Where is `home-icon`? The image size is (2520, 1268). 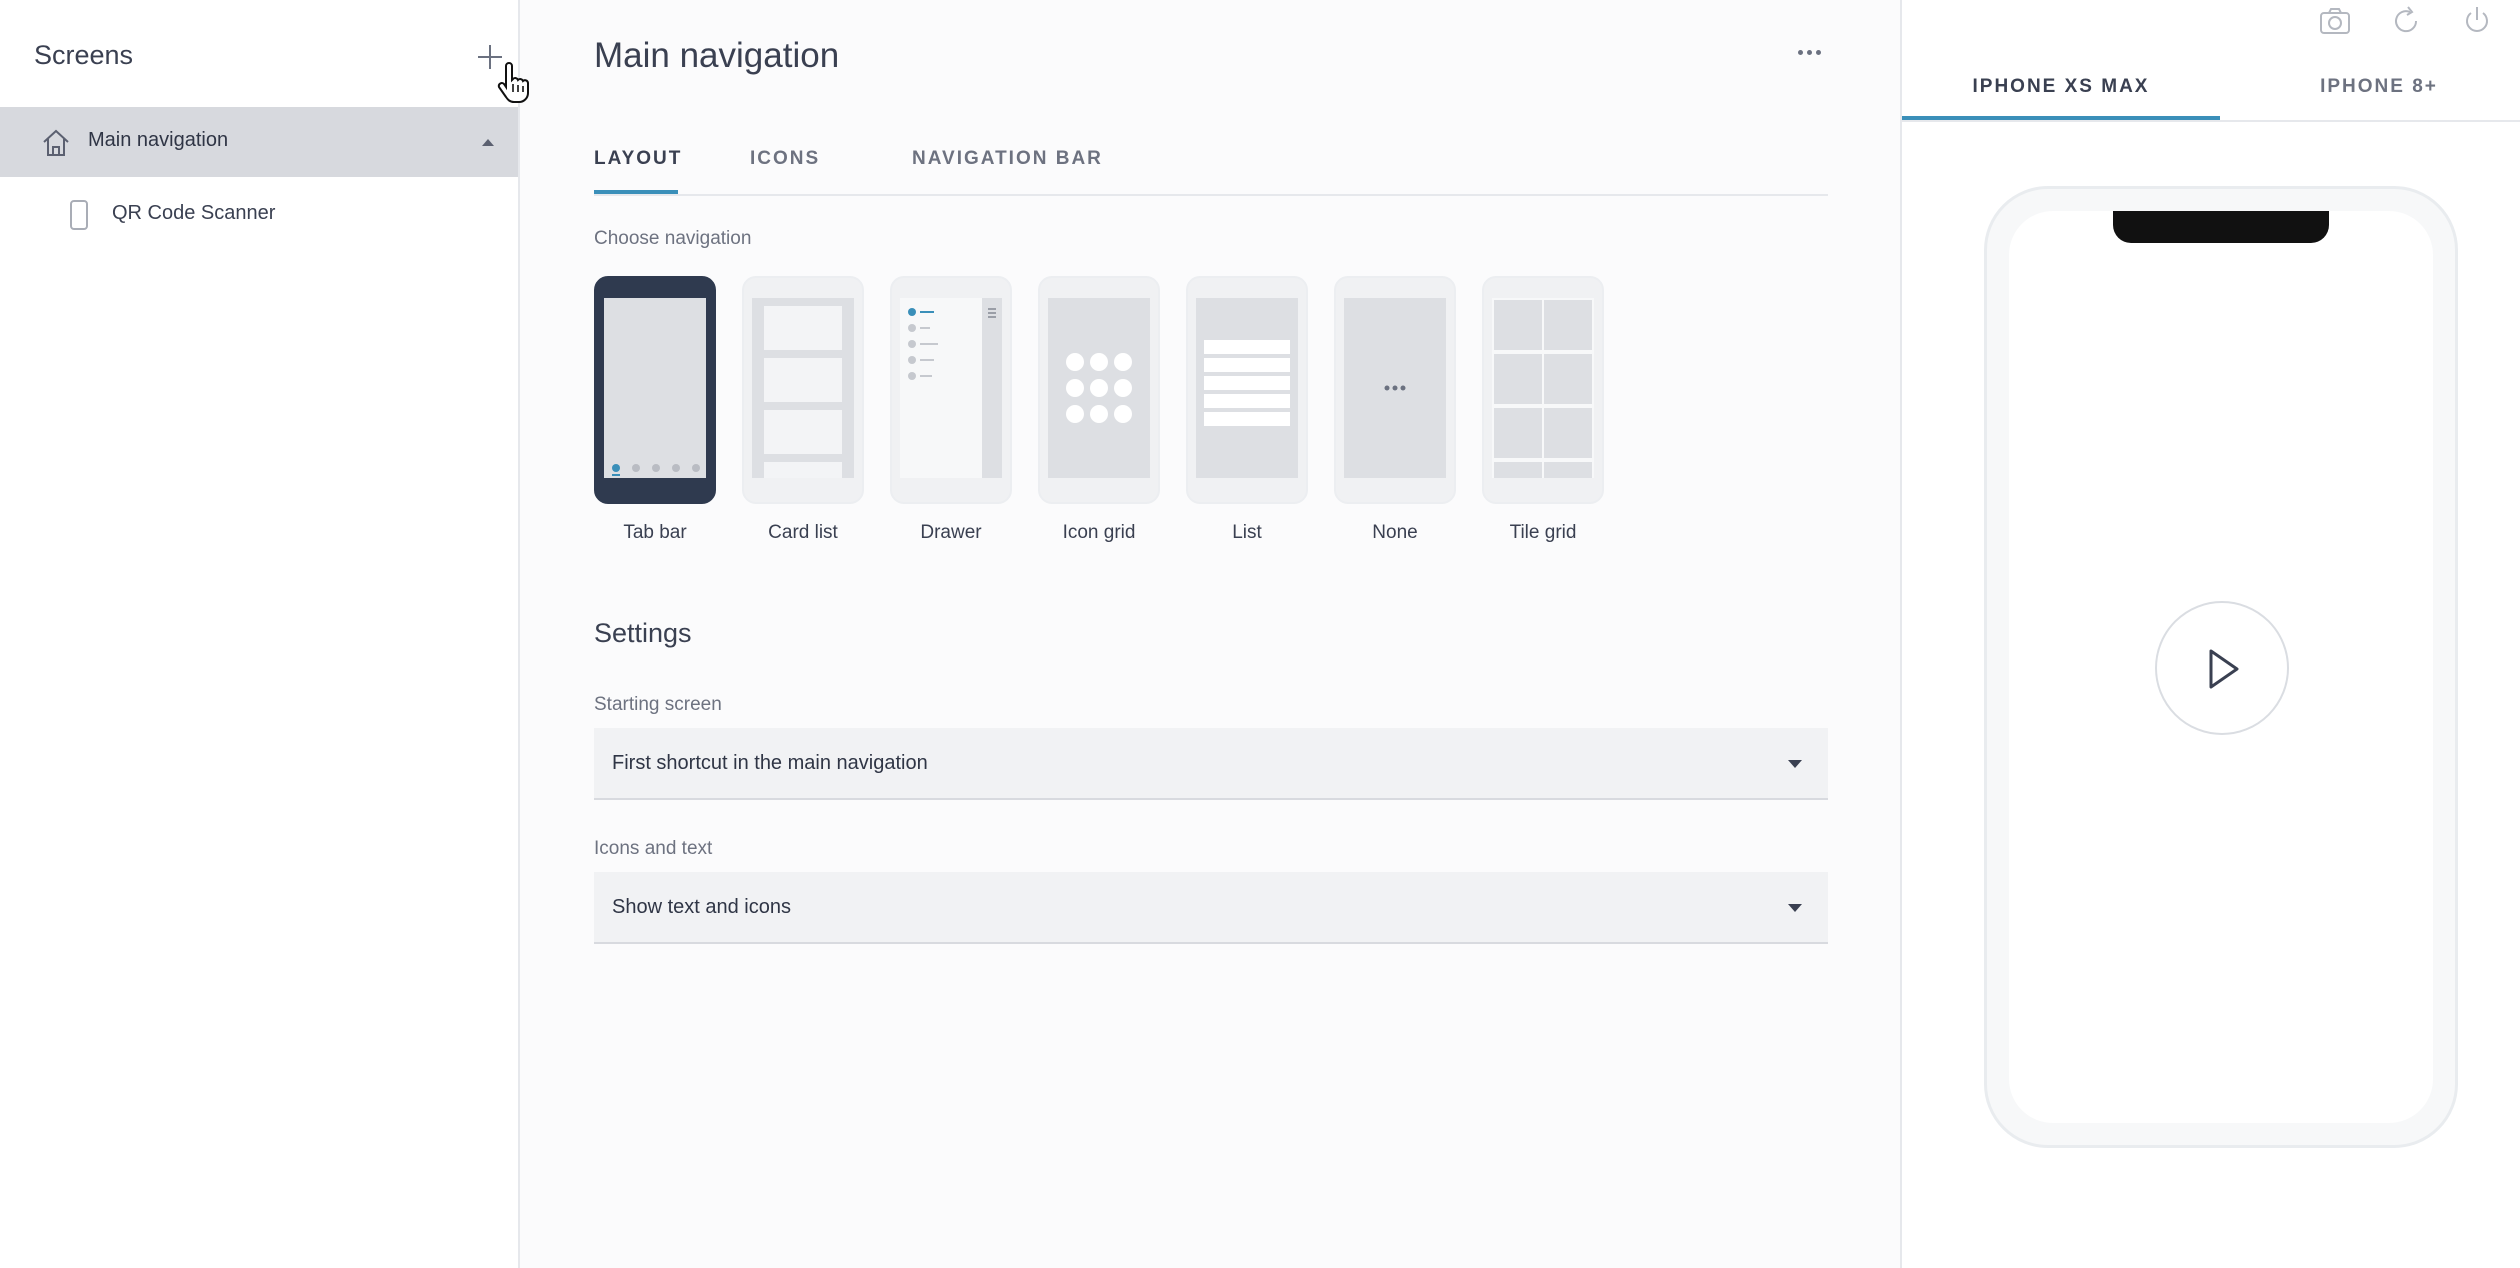 home-icon is located at coordinates (56, 142).